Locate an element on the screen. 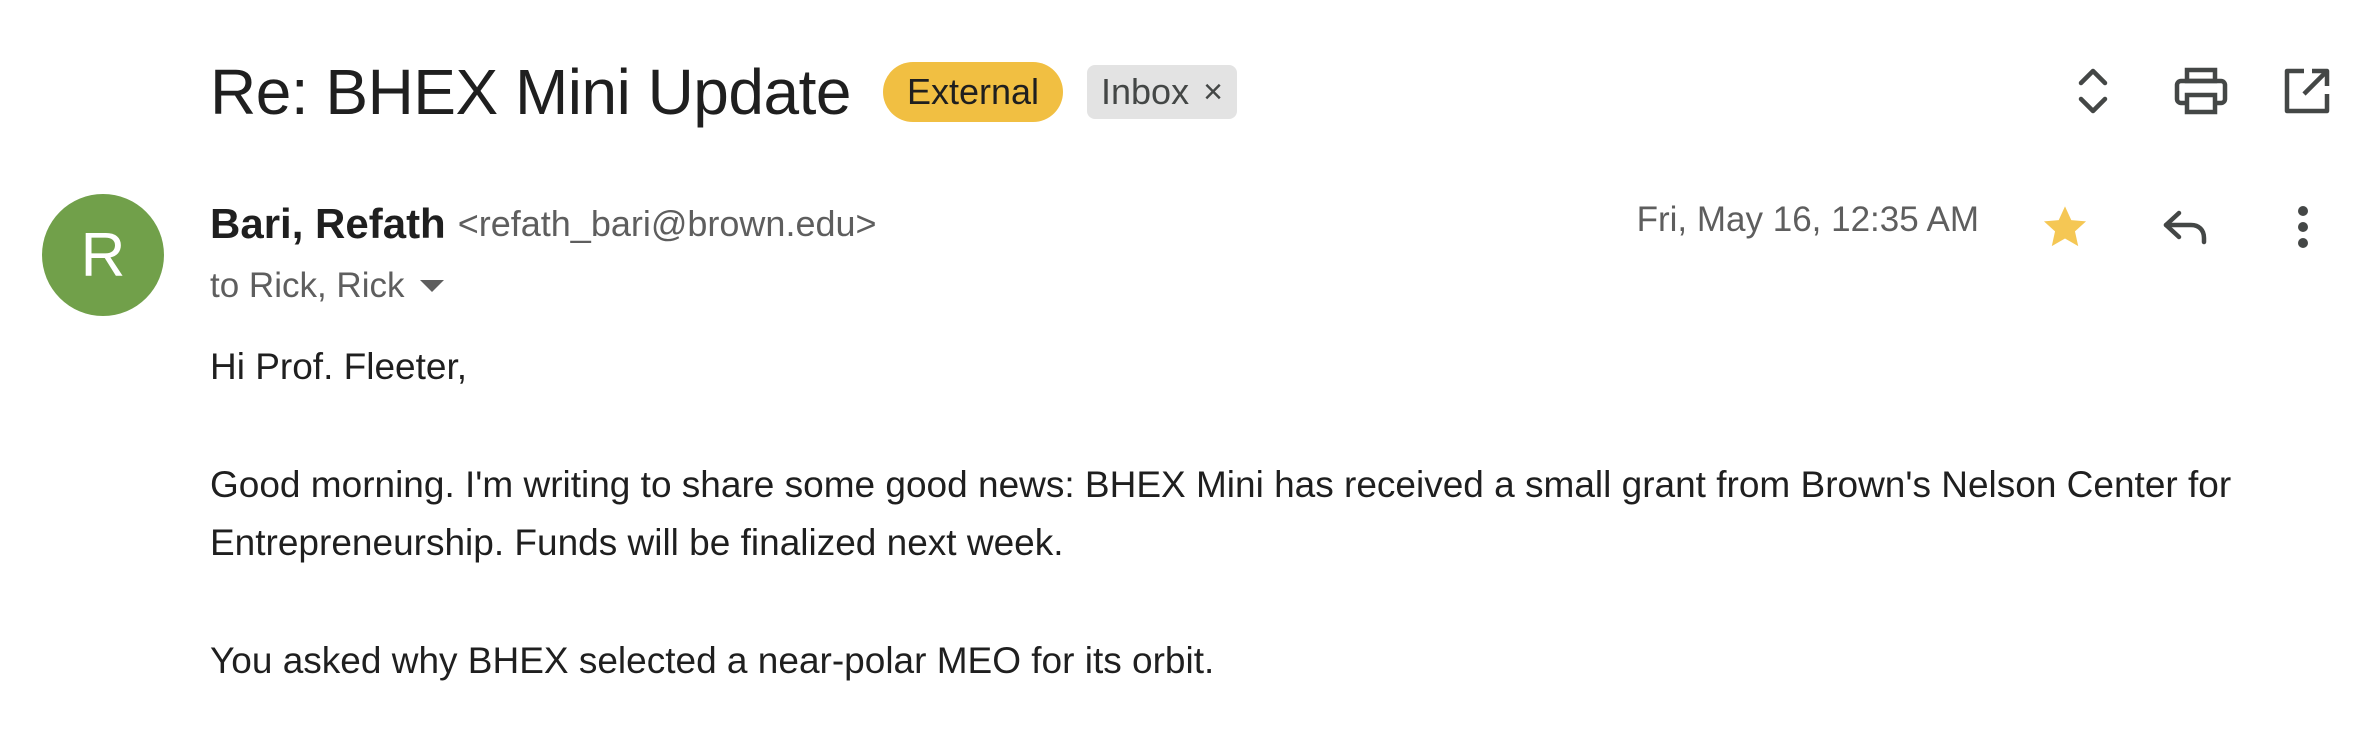  recipients-toggle: to Rick, Rick is located at coordinates (327, 286).